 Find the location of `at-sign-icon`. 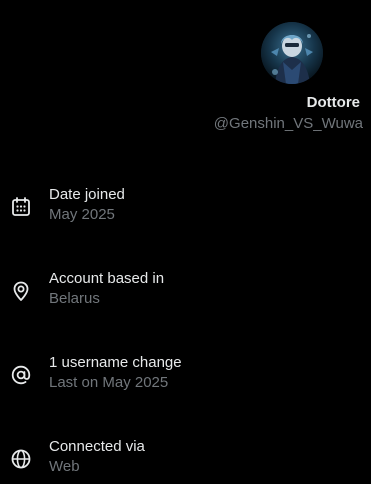

at-sign-icon is located at coordinates (21, 375).